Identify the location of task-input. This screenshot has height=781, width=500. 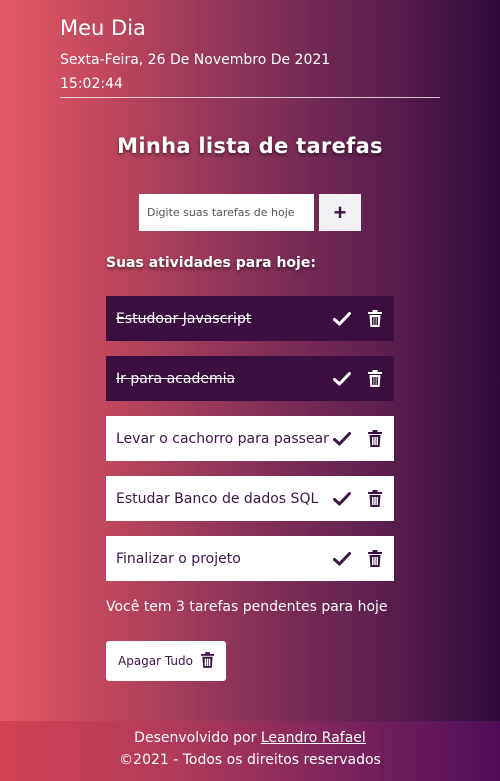
(226, 212).